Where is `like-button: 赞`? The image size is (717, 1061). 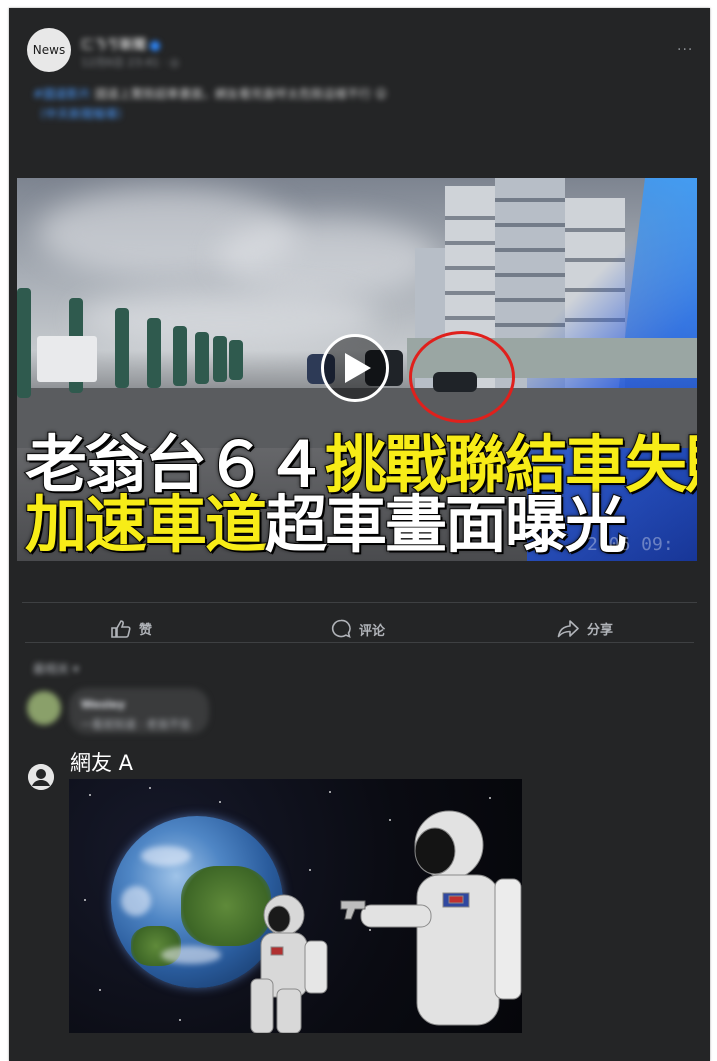 like-button: 赞 is located at coordinates (131, 628).